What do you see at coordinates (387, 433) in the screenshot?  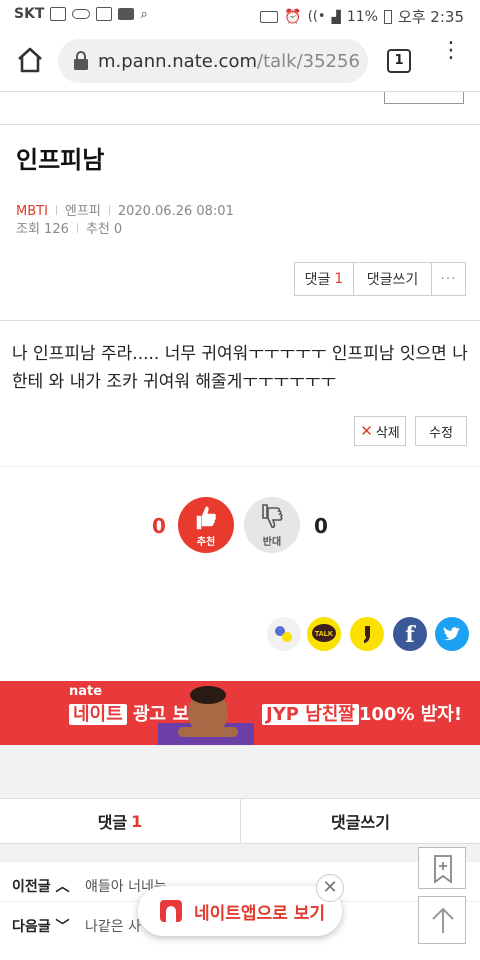 I see `delete-label: 삭제` at bounding box center [387, 433].